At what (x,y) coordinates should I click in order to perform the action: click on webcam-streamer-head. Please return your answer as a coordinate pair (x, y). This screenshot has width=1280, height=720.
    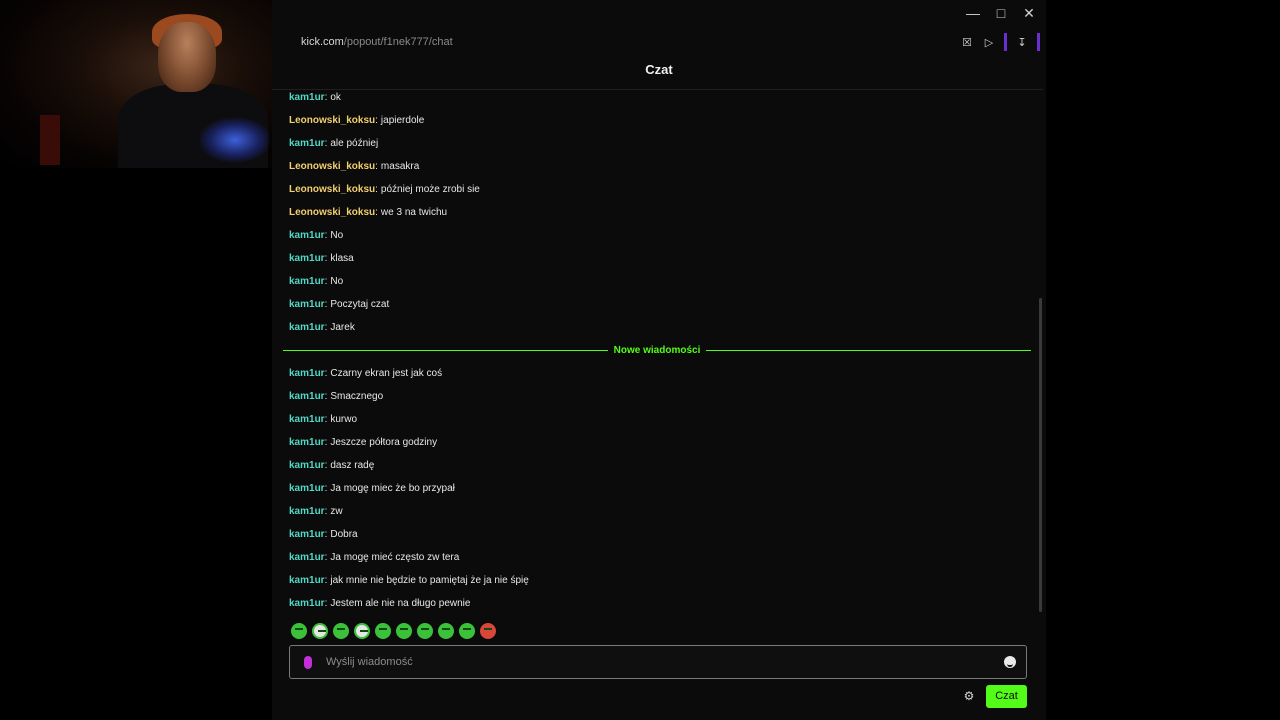
    Looking at the image, I should click on (187, 57).